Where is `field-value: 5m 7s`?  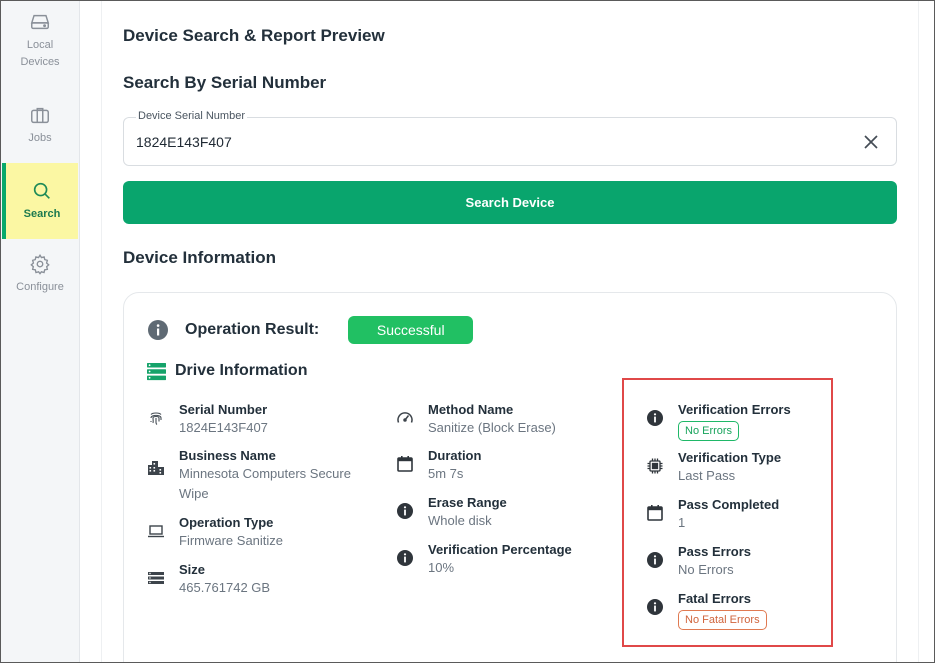
field-value: 5m 7s is located at coordinates (446, 473).